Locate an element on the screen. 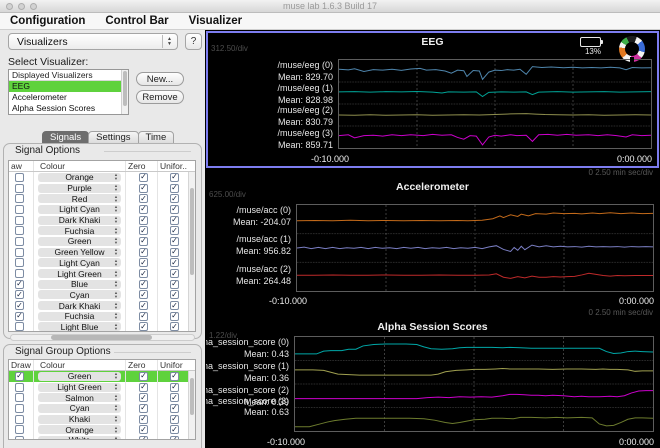  table-row: Red ▲ ▼ ✓ ✓ is located at coordinates (102, 199).